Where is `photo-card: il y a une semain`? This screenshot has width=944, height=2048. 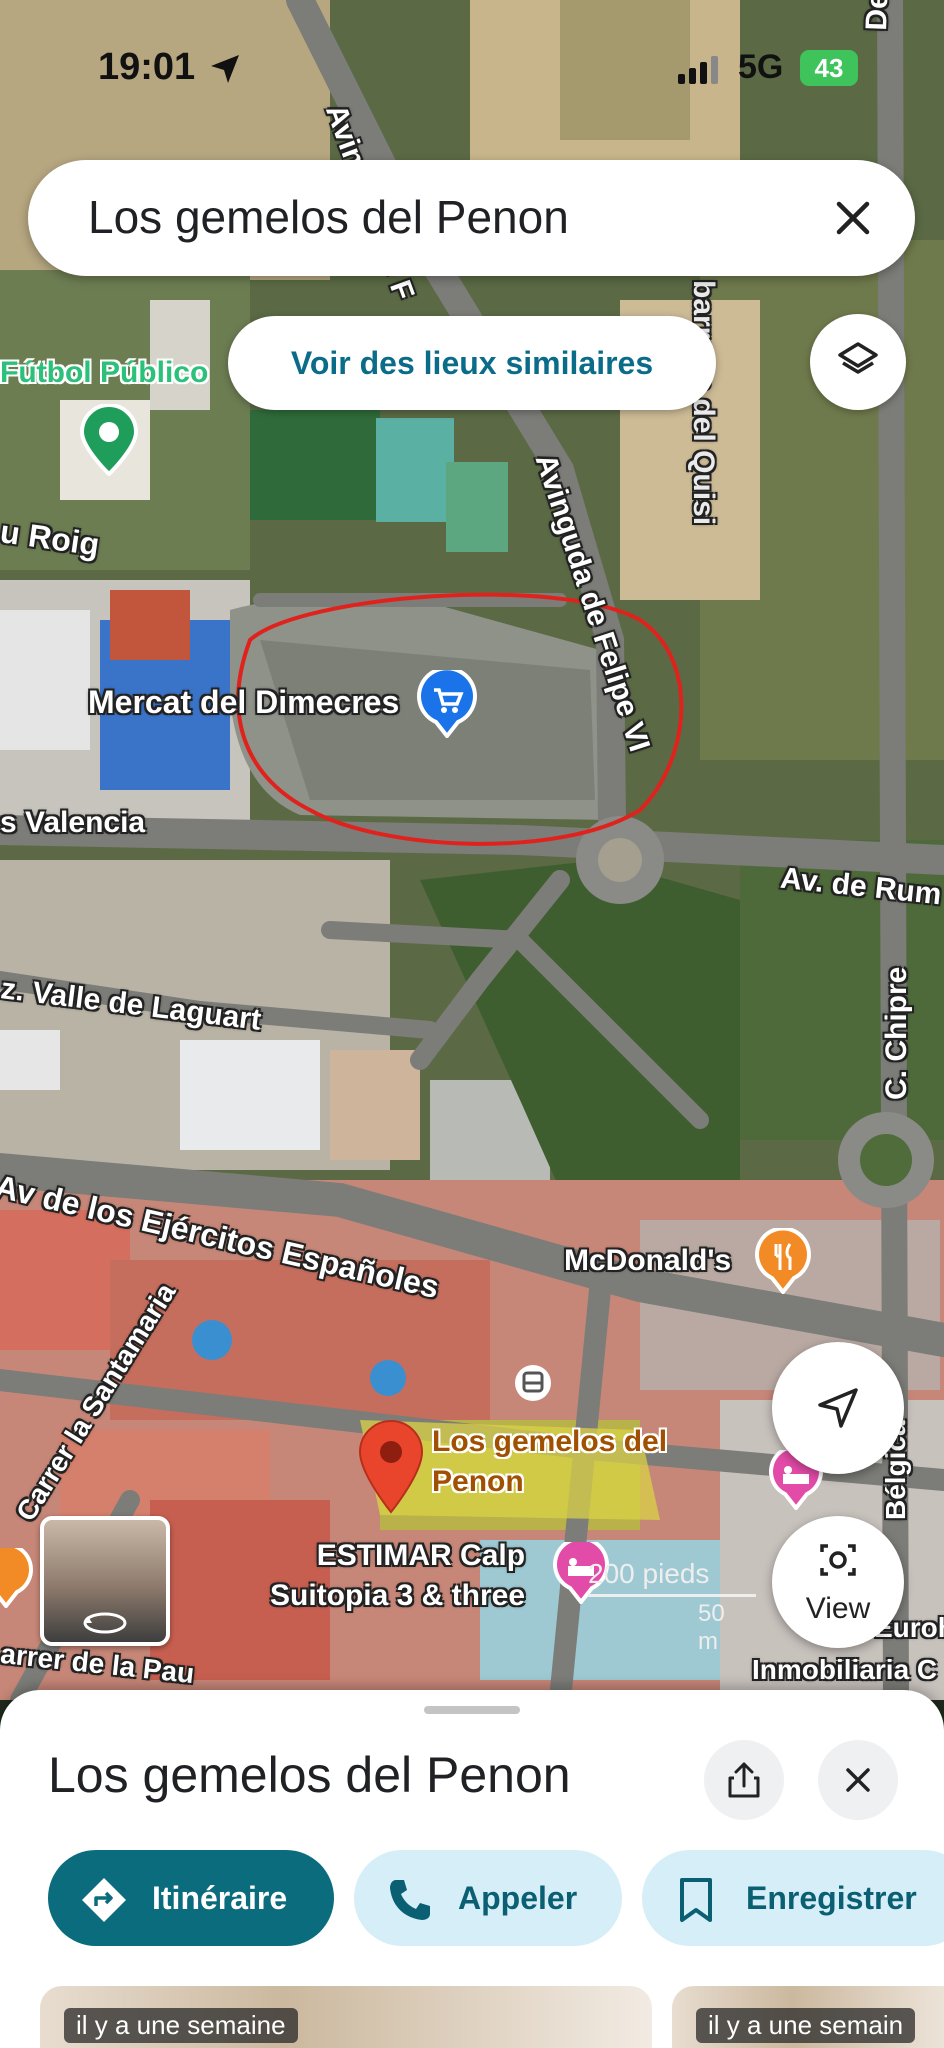 photo-card: il y a une semain is located at coordinates (808, 2017).